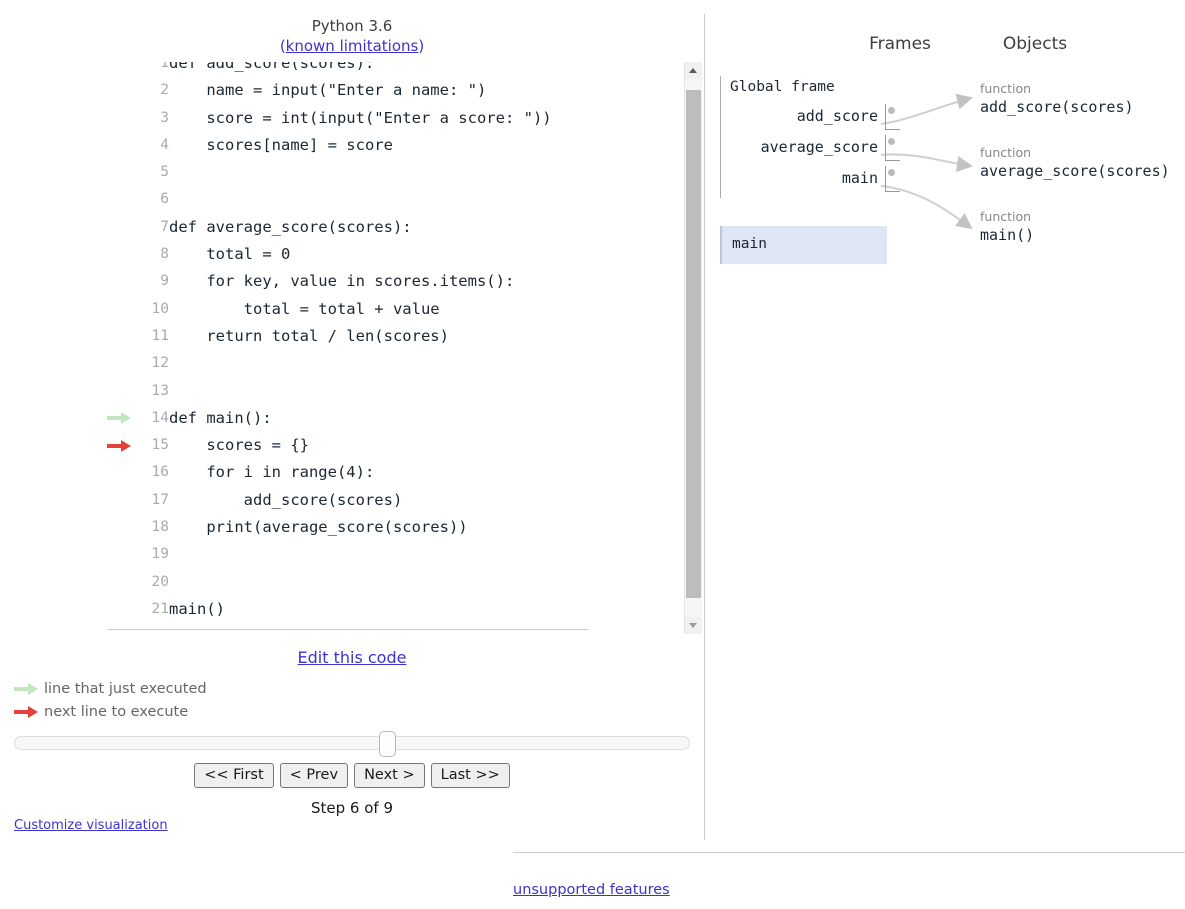 This screenshot has height=909, width=1185. I want to click on code-line-text: print(average_score(scores)), so click(318, 527).